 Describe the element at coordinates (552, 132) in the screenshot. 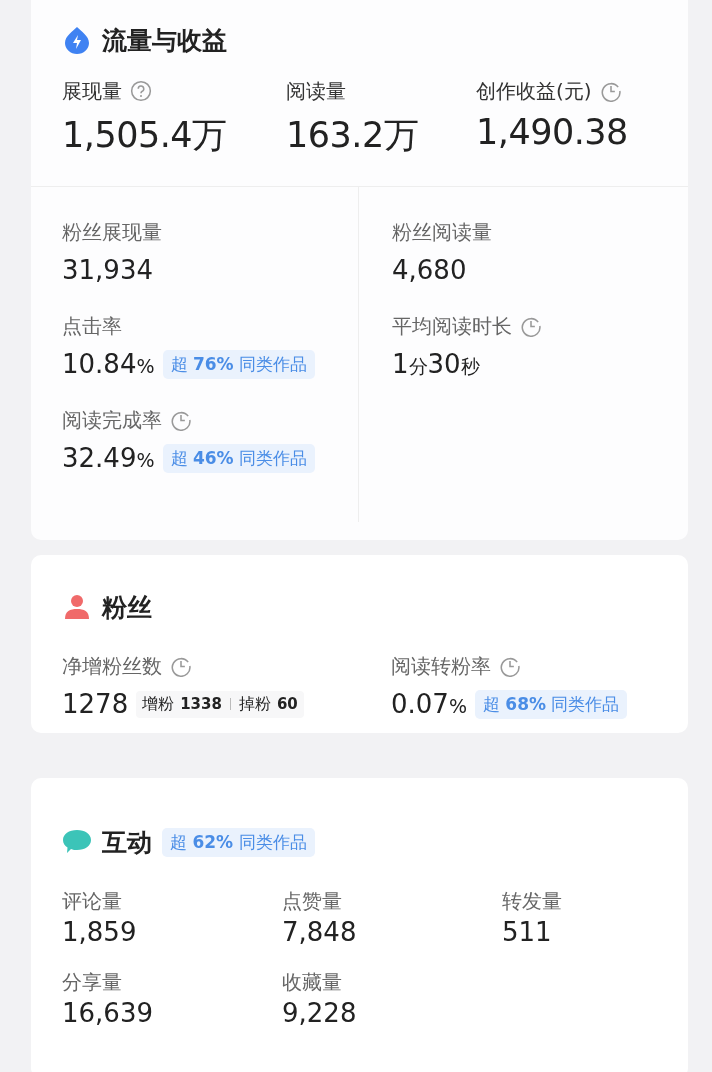

I see `metric-value: 1,490.38` at that location.